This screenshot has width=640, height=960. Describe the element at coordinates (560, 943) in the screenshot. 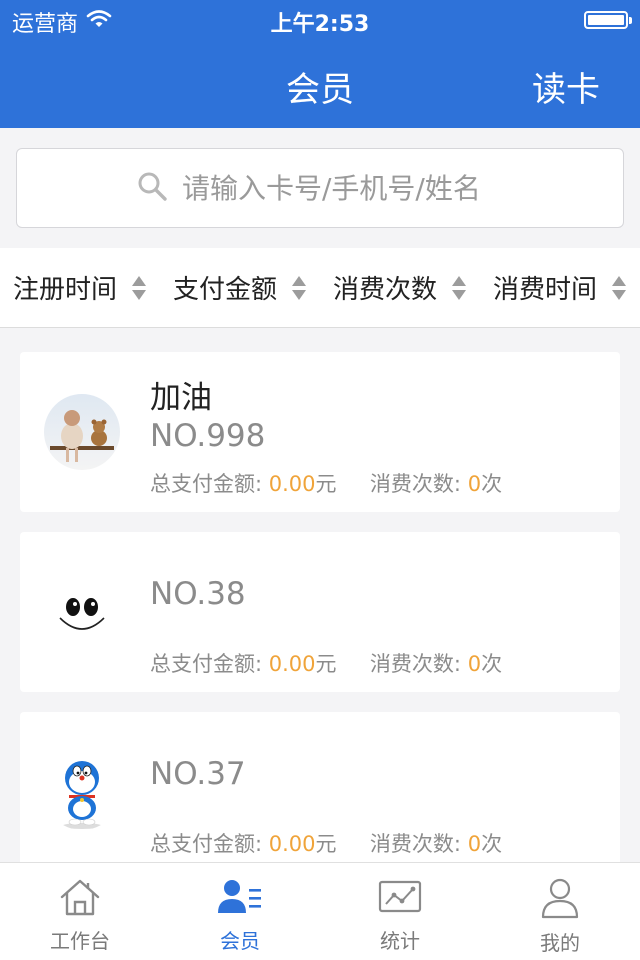

I see `tab-label: 我的` at that location.